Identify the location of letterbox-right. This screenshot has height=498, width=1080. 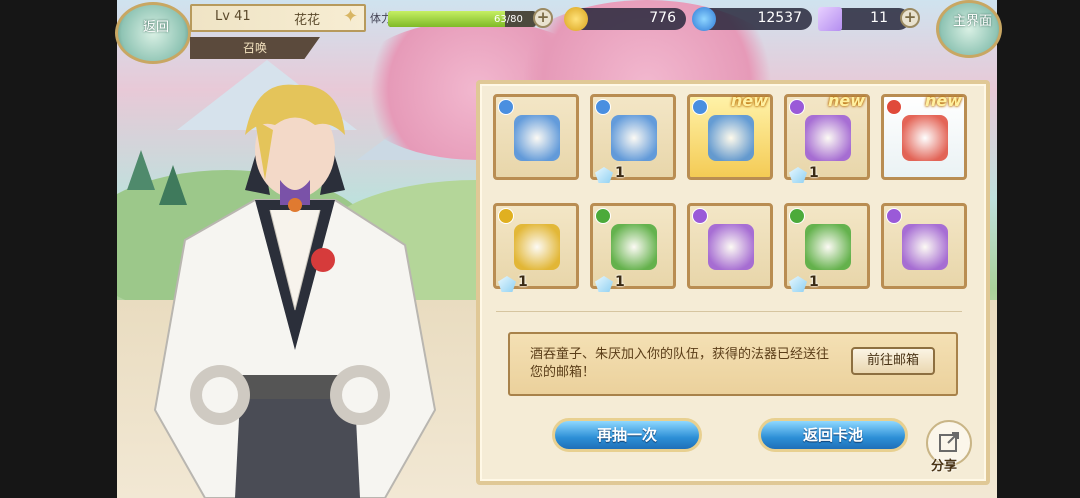
(1038, 249).